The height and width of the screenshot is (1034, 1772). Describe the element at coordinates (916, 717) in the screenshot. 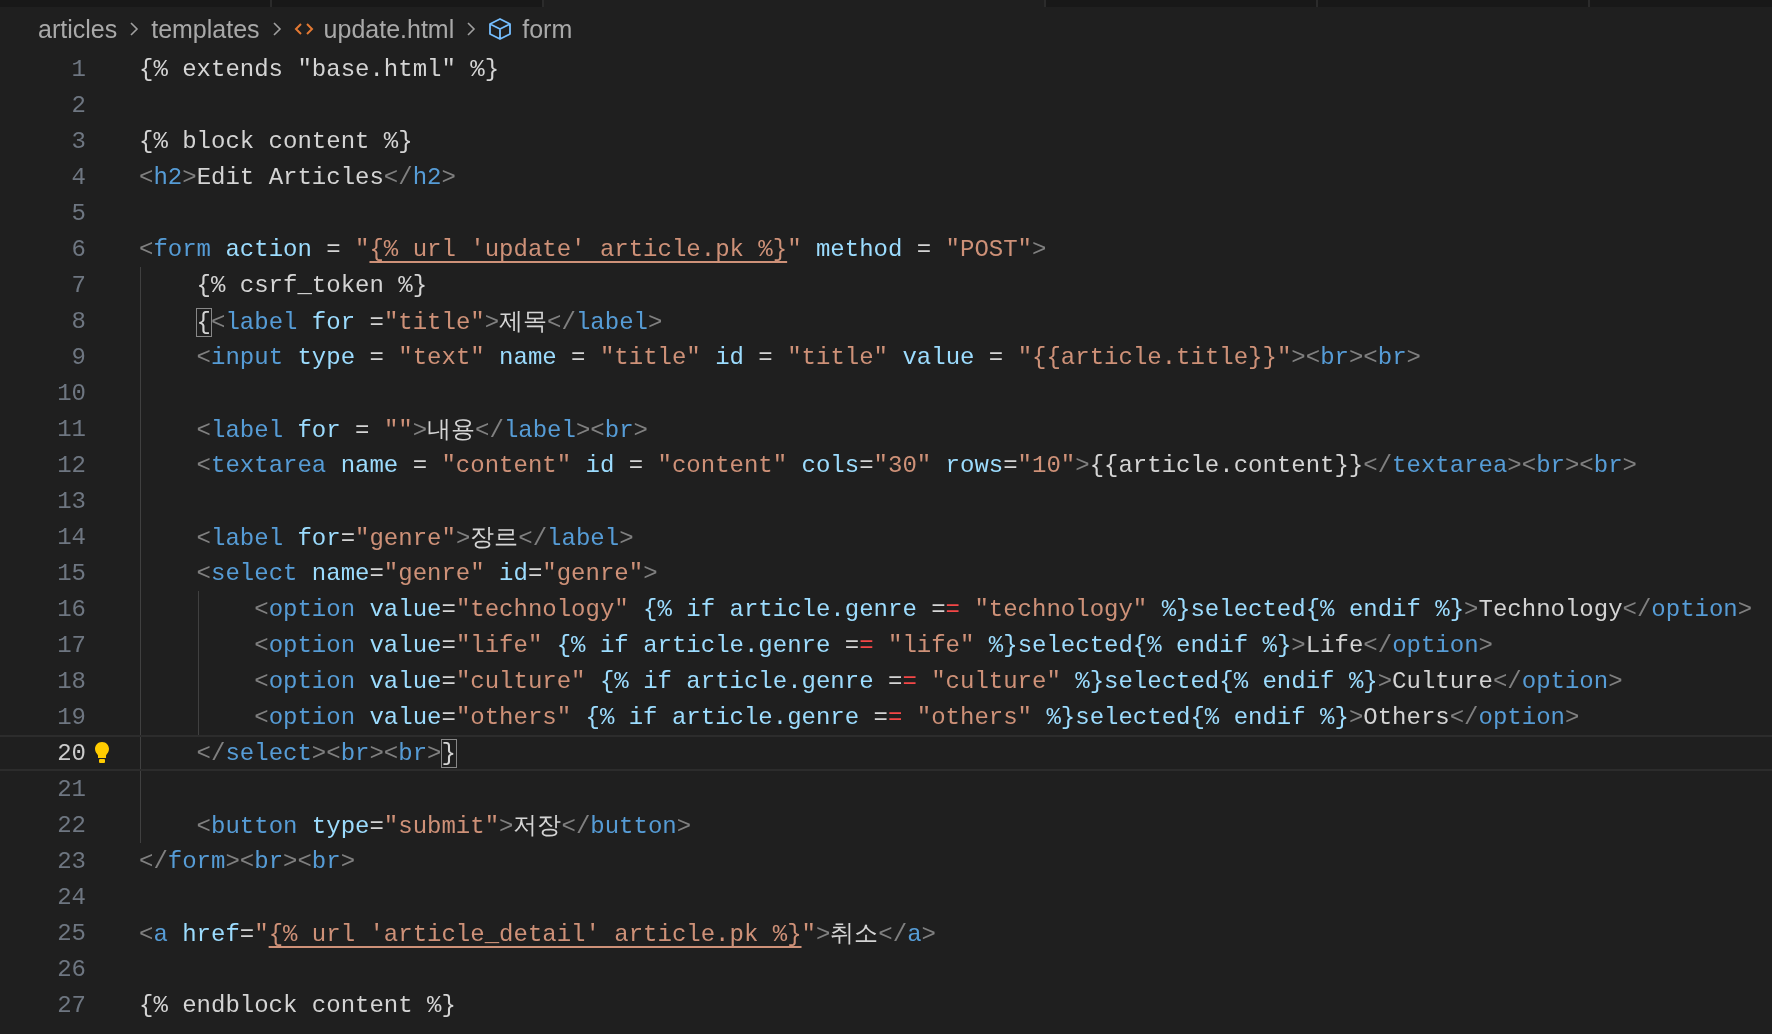

I see `code-line: <option value="others" {% if article.genre == "others" %}selected{% endif %}>Others</option>` at that location.